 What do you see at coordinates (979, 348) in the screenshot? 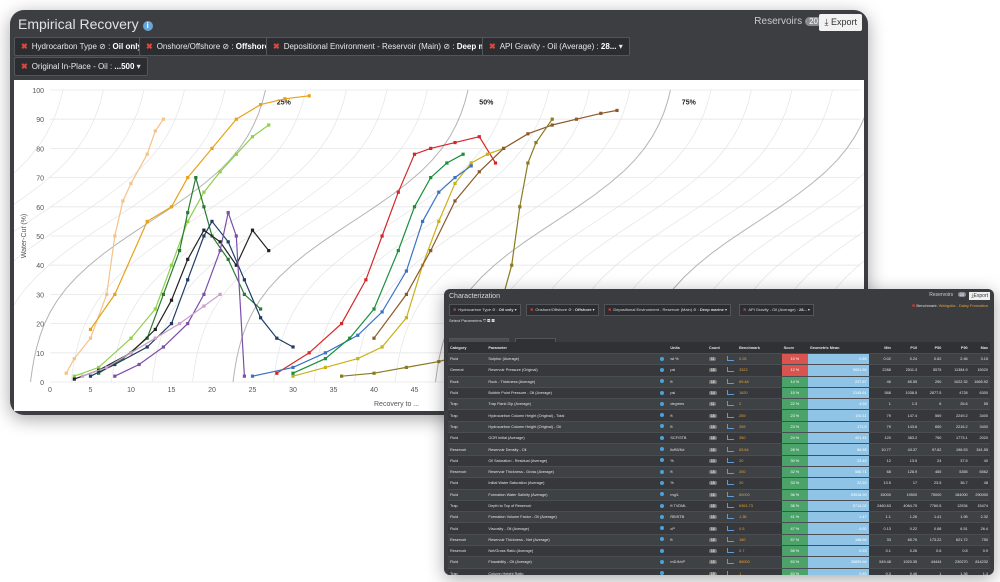
I see `column-header: Max` at bounding box center [979, 348].